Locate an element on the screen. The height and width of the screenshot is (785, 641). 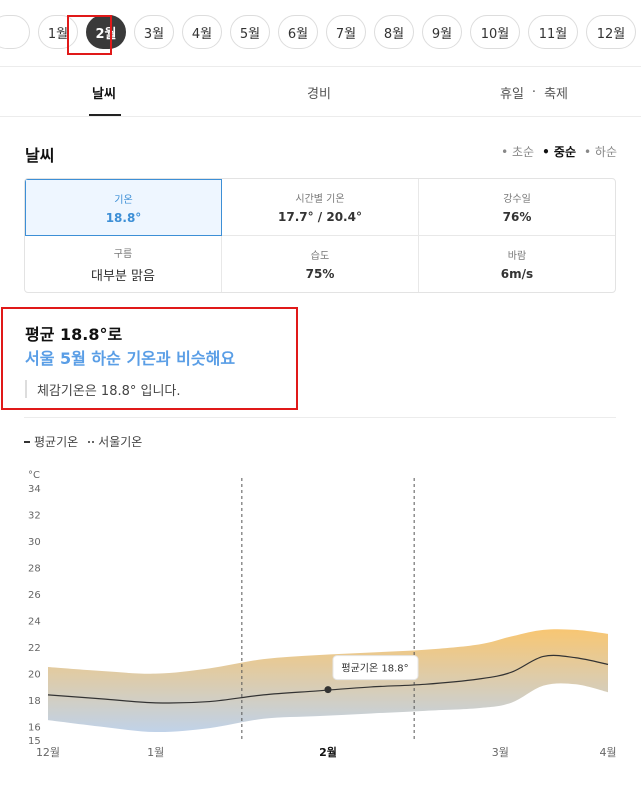
tab-festival-label: 축제 is located at coordinates (556, 94).